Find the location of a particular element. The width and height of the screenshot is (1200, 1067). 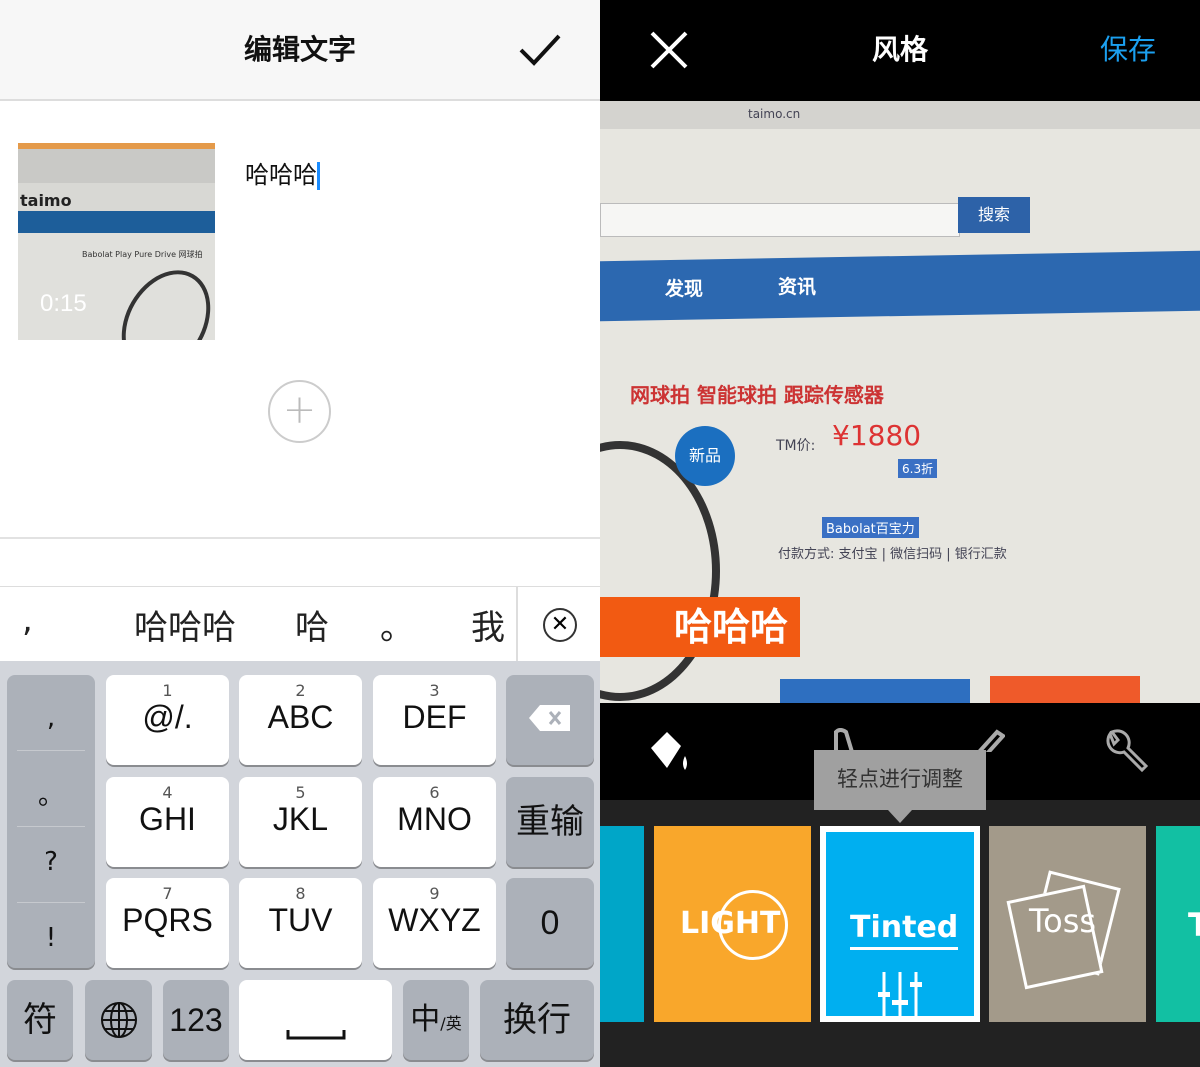

style-tile-edge-left is located at coordinates (622, 924).